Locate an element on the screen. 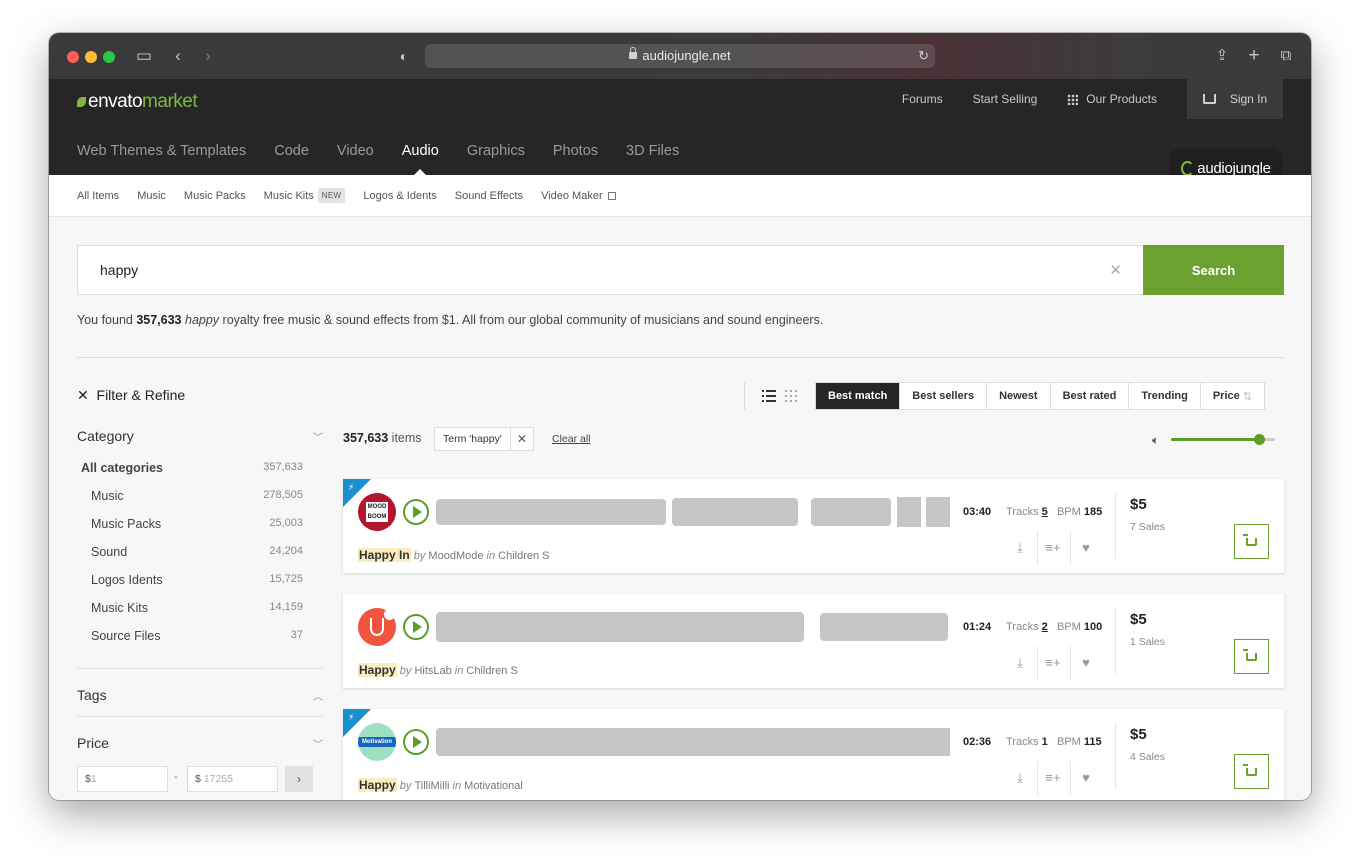 The height and width of the screenshot is (865, 1360). sort-trending: Trending is located at coordinates (1165, 396).